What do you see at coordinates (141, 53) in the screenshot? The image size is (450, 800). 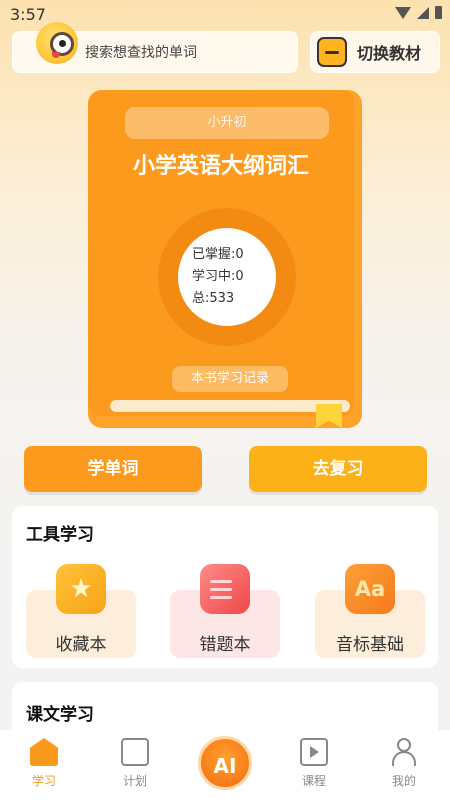 I see `search-placeholder: 搜索想查找的单词` at bounding box center [141, 53].